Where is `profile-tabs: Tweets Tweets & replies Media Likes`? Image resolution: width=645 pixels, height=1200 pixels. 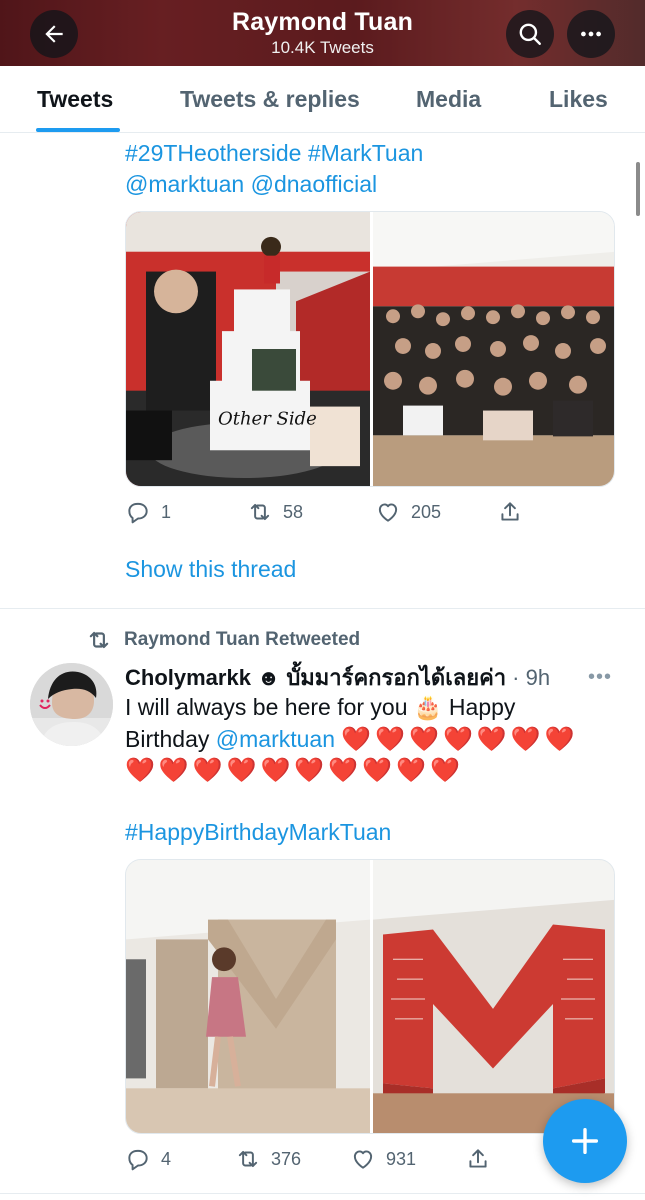
profile-tabs: Tweets Tweets & replies Media Likes is located at coordinates (322, 99).